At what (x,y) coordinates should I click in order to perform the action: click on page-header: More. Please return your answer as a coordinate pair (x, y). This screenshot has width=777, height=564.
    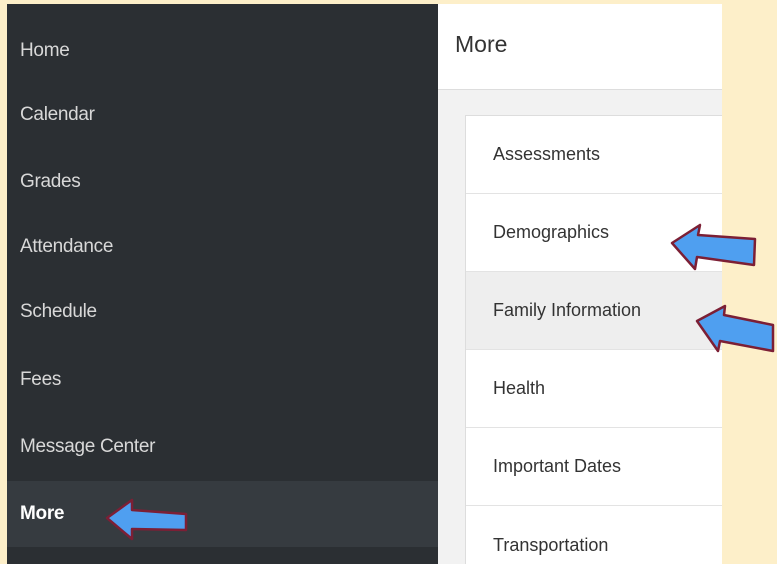
    Looking at the image, I should click on (580, 47).